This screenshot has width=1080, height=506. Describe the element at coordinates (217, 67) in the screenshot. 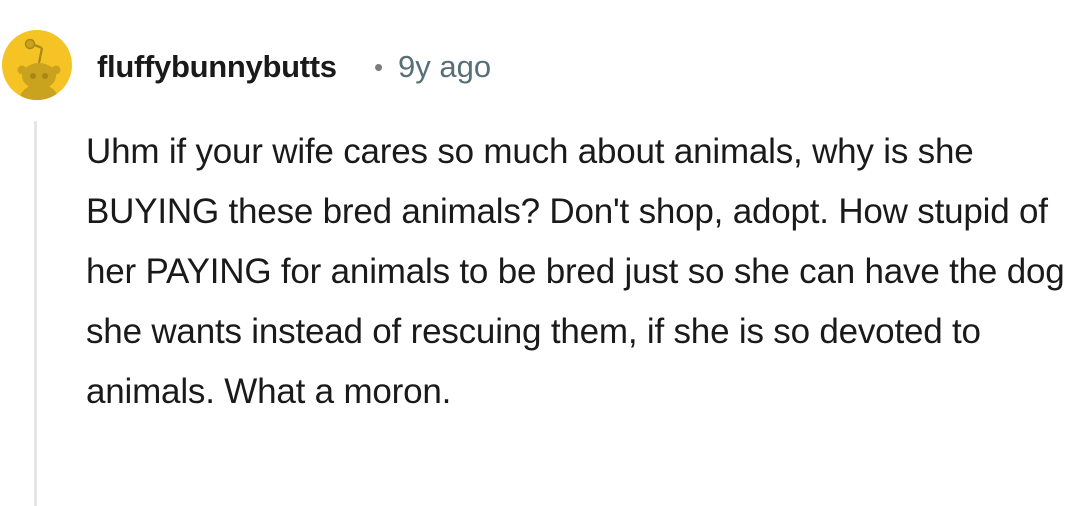

I see `author-username: fluffybunnybutts` at that location.